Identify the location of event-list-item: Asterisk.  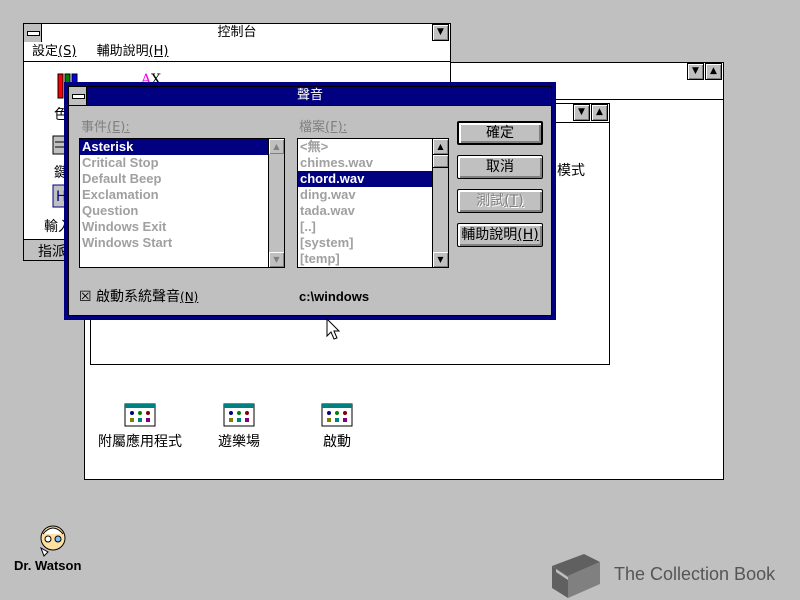
(174, 147).